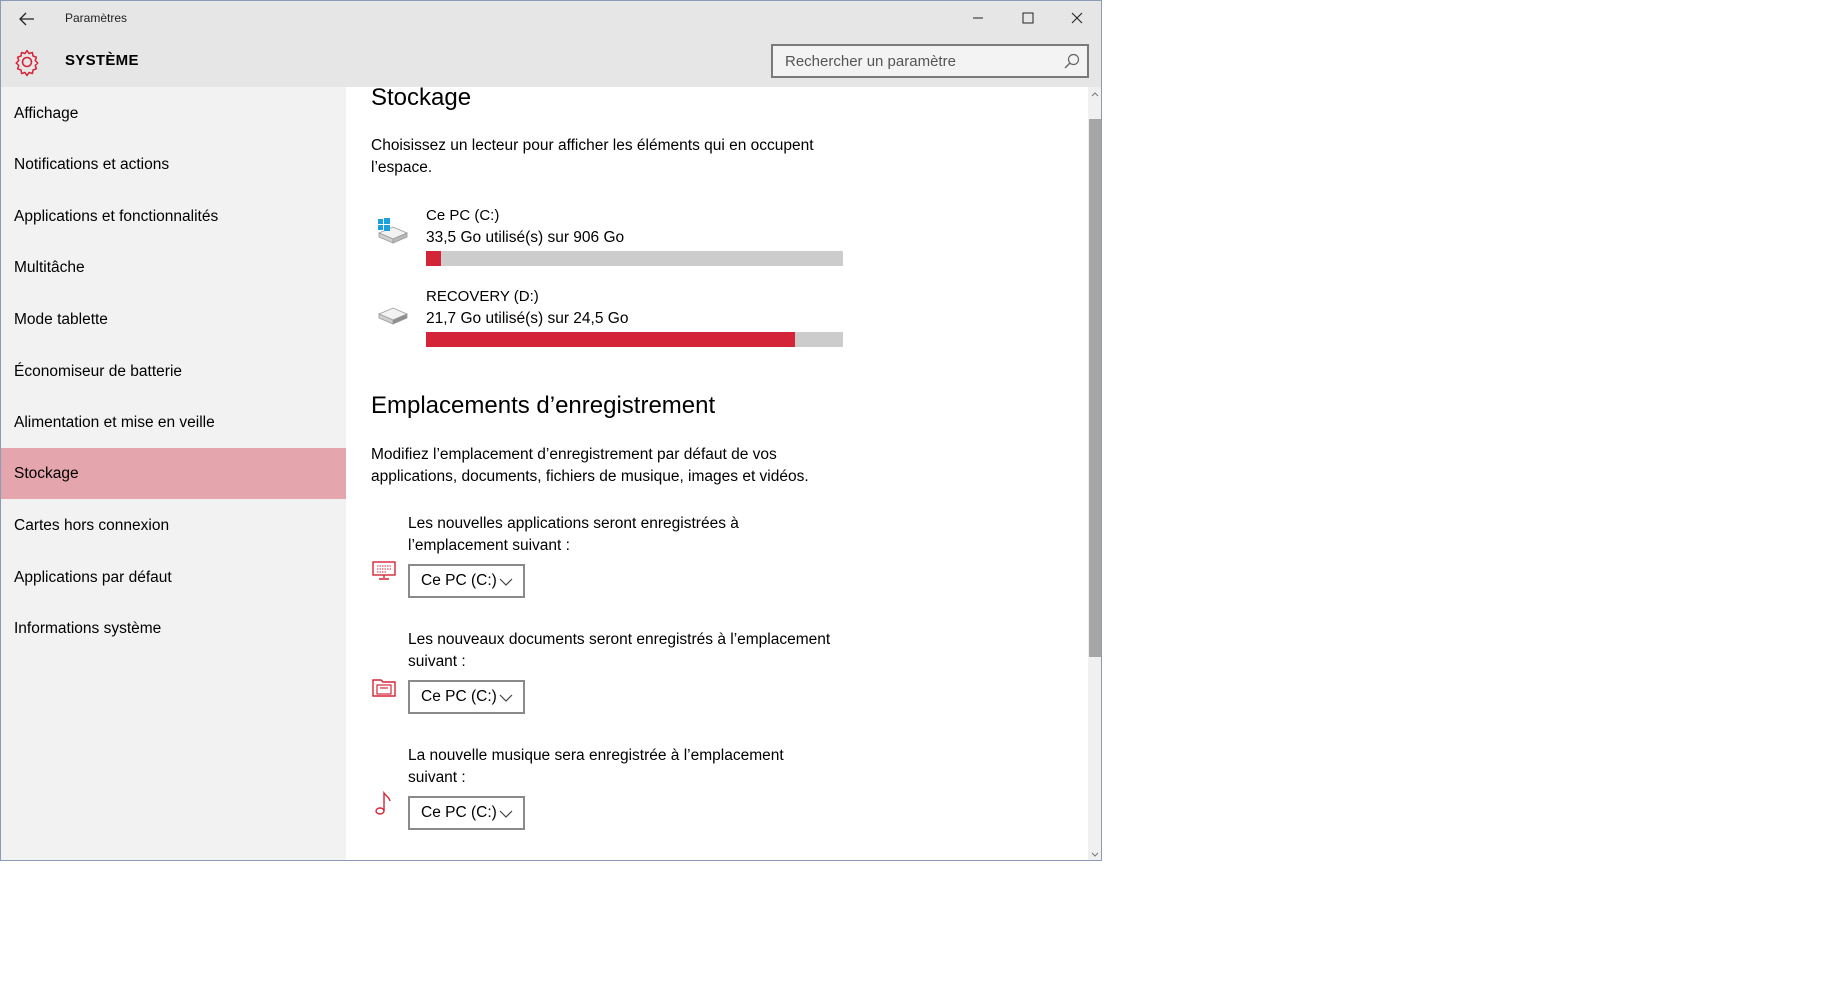  What do you see at coordinates (543, 405) in the screenshot?
I see `save-locations-heading: Emplacements d’enregistrement` at bounding box center [543, 405].